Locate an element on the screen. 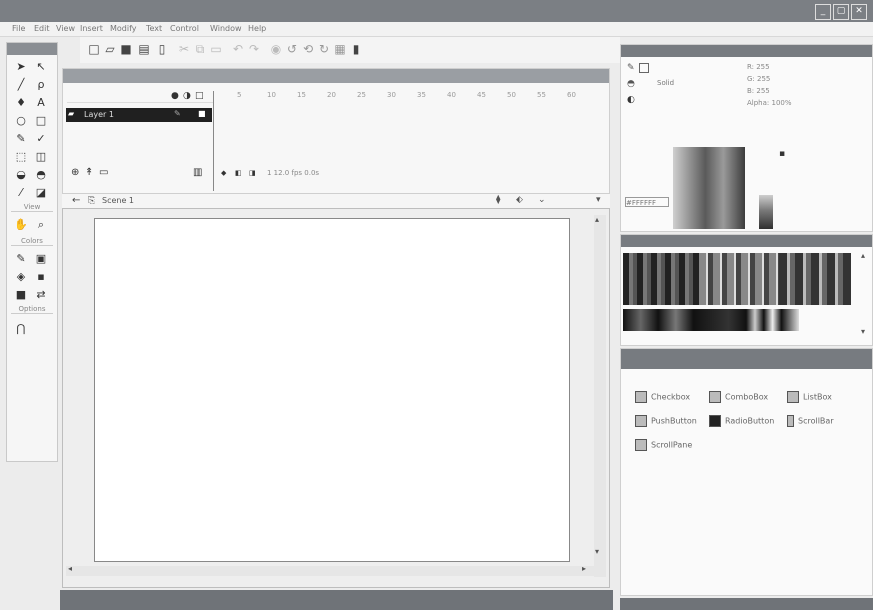 The width and height of the screenshot is (873, 610). green-field: G: 255 is located at coordinates (758, 79).